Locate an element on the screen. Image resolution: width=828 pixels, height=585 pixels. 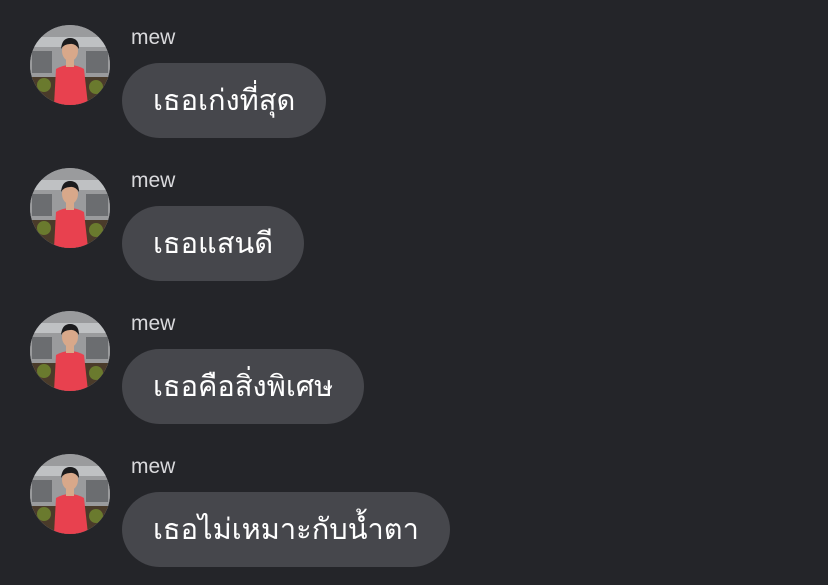
message-bubble: เธอคือสิ่งพิเศษ is located at coordinates (243, 386).